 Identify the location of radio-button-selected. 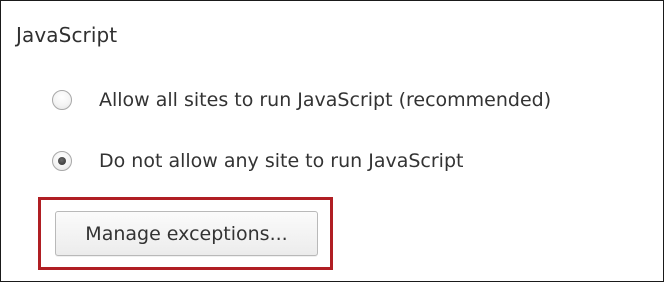
(62, 161).